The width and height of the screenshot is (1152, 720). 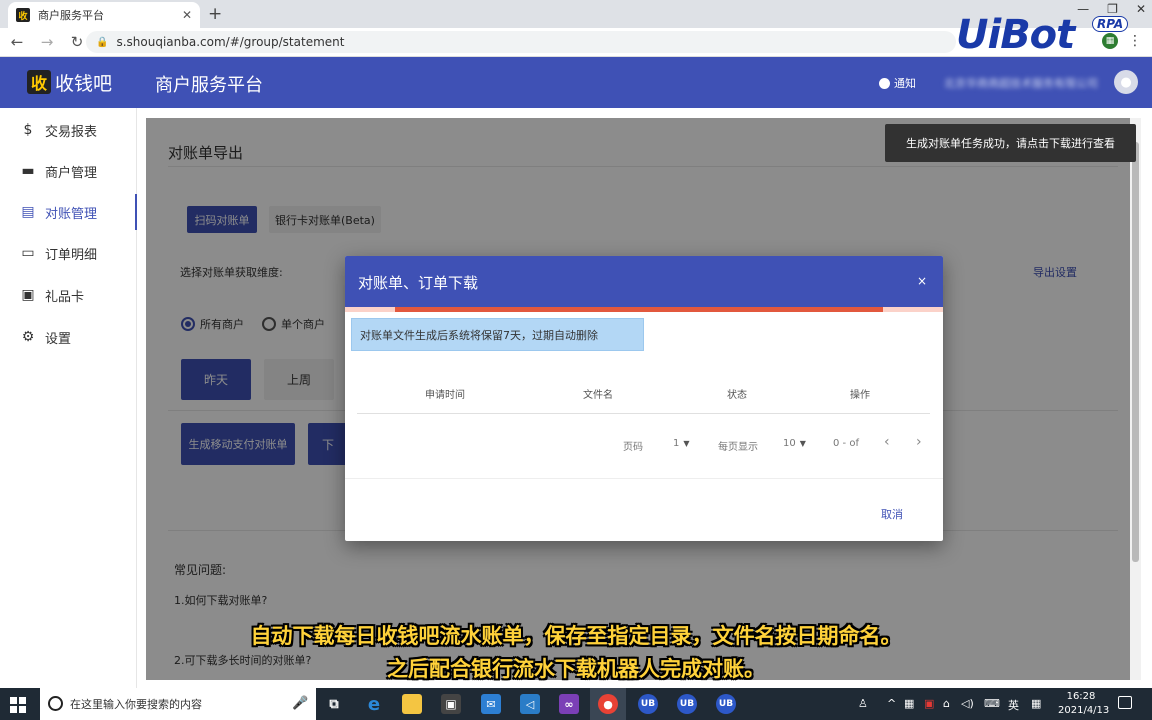 What do you see at coordinates (17, 42) in the screenshot?
I see `back-icon: ←` at bounding box center [17, 42].